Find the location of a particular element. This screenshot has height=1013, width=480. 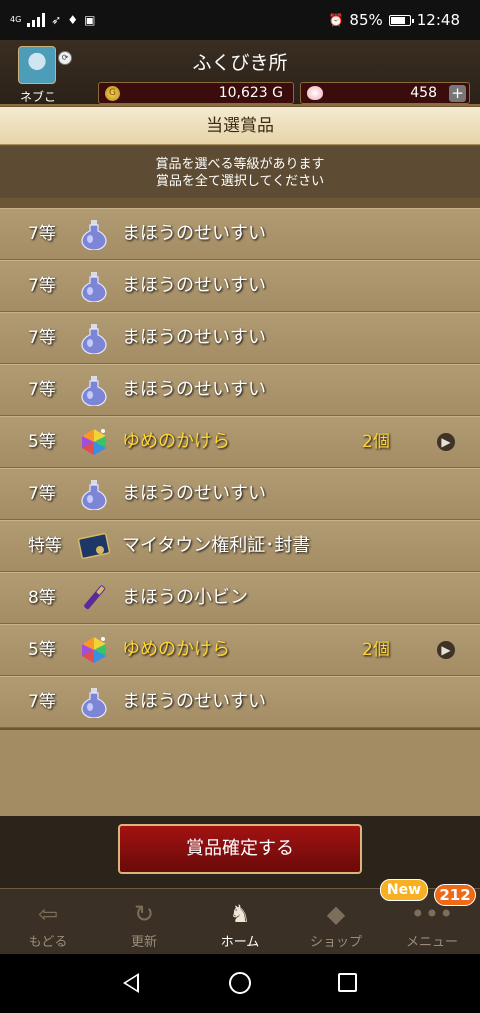

refresh-badge-icon: ⟳ is located at coordinates (65, 58).